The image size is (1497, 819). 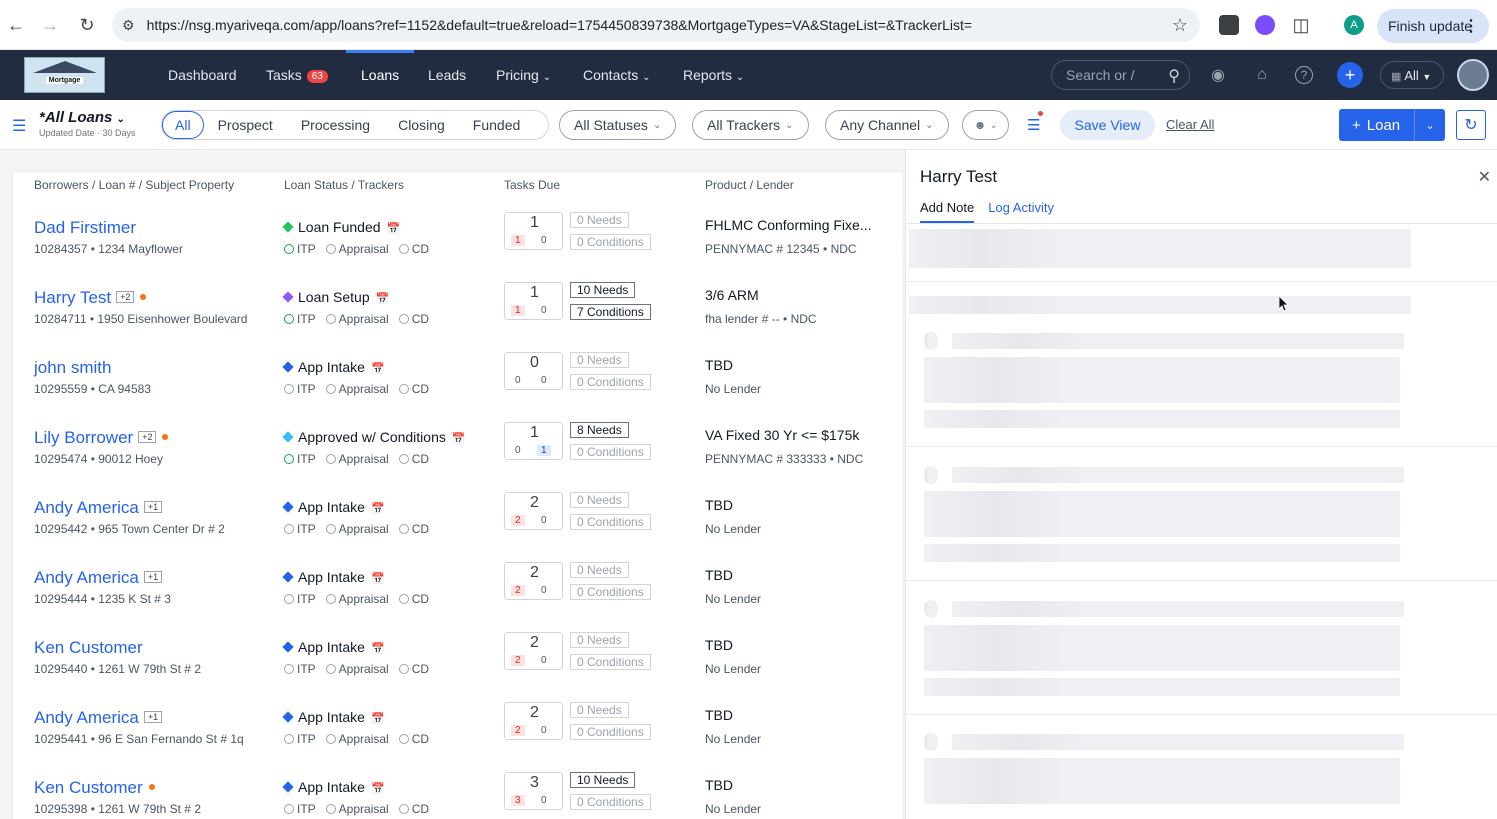 I want to click on clear-all-link: Clear All, so click(x=1190, y=124).